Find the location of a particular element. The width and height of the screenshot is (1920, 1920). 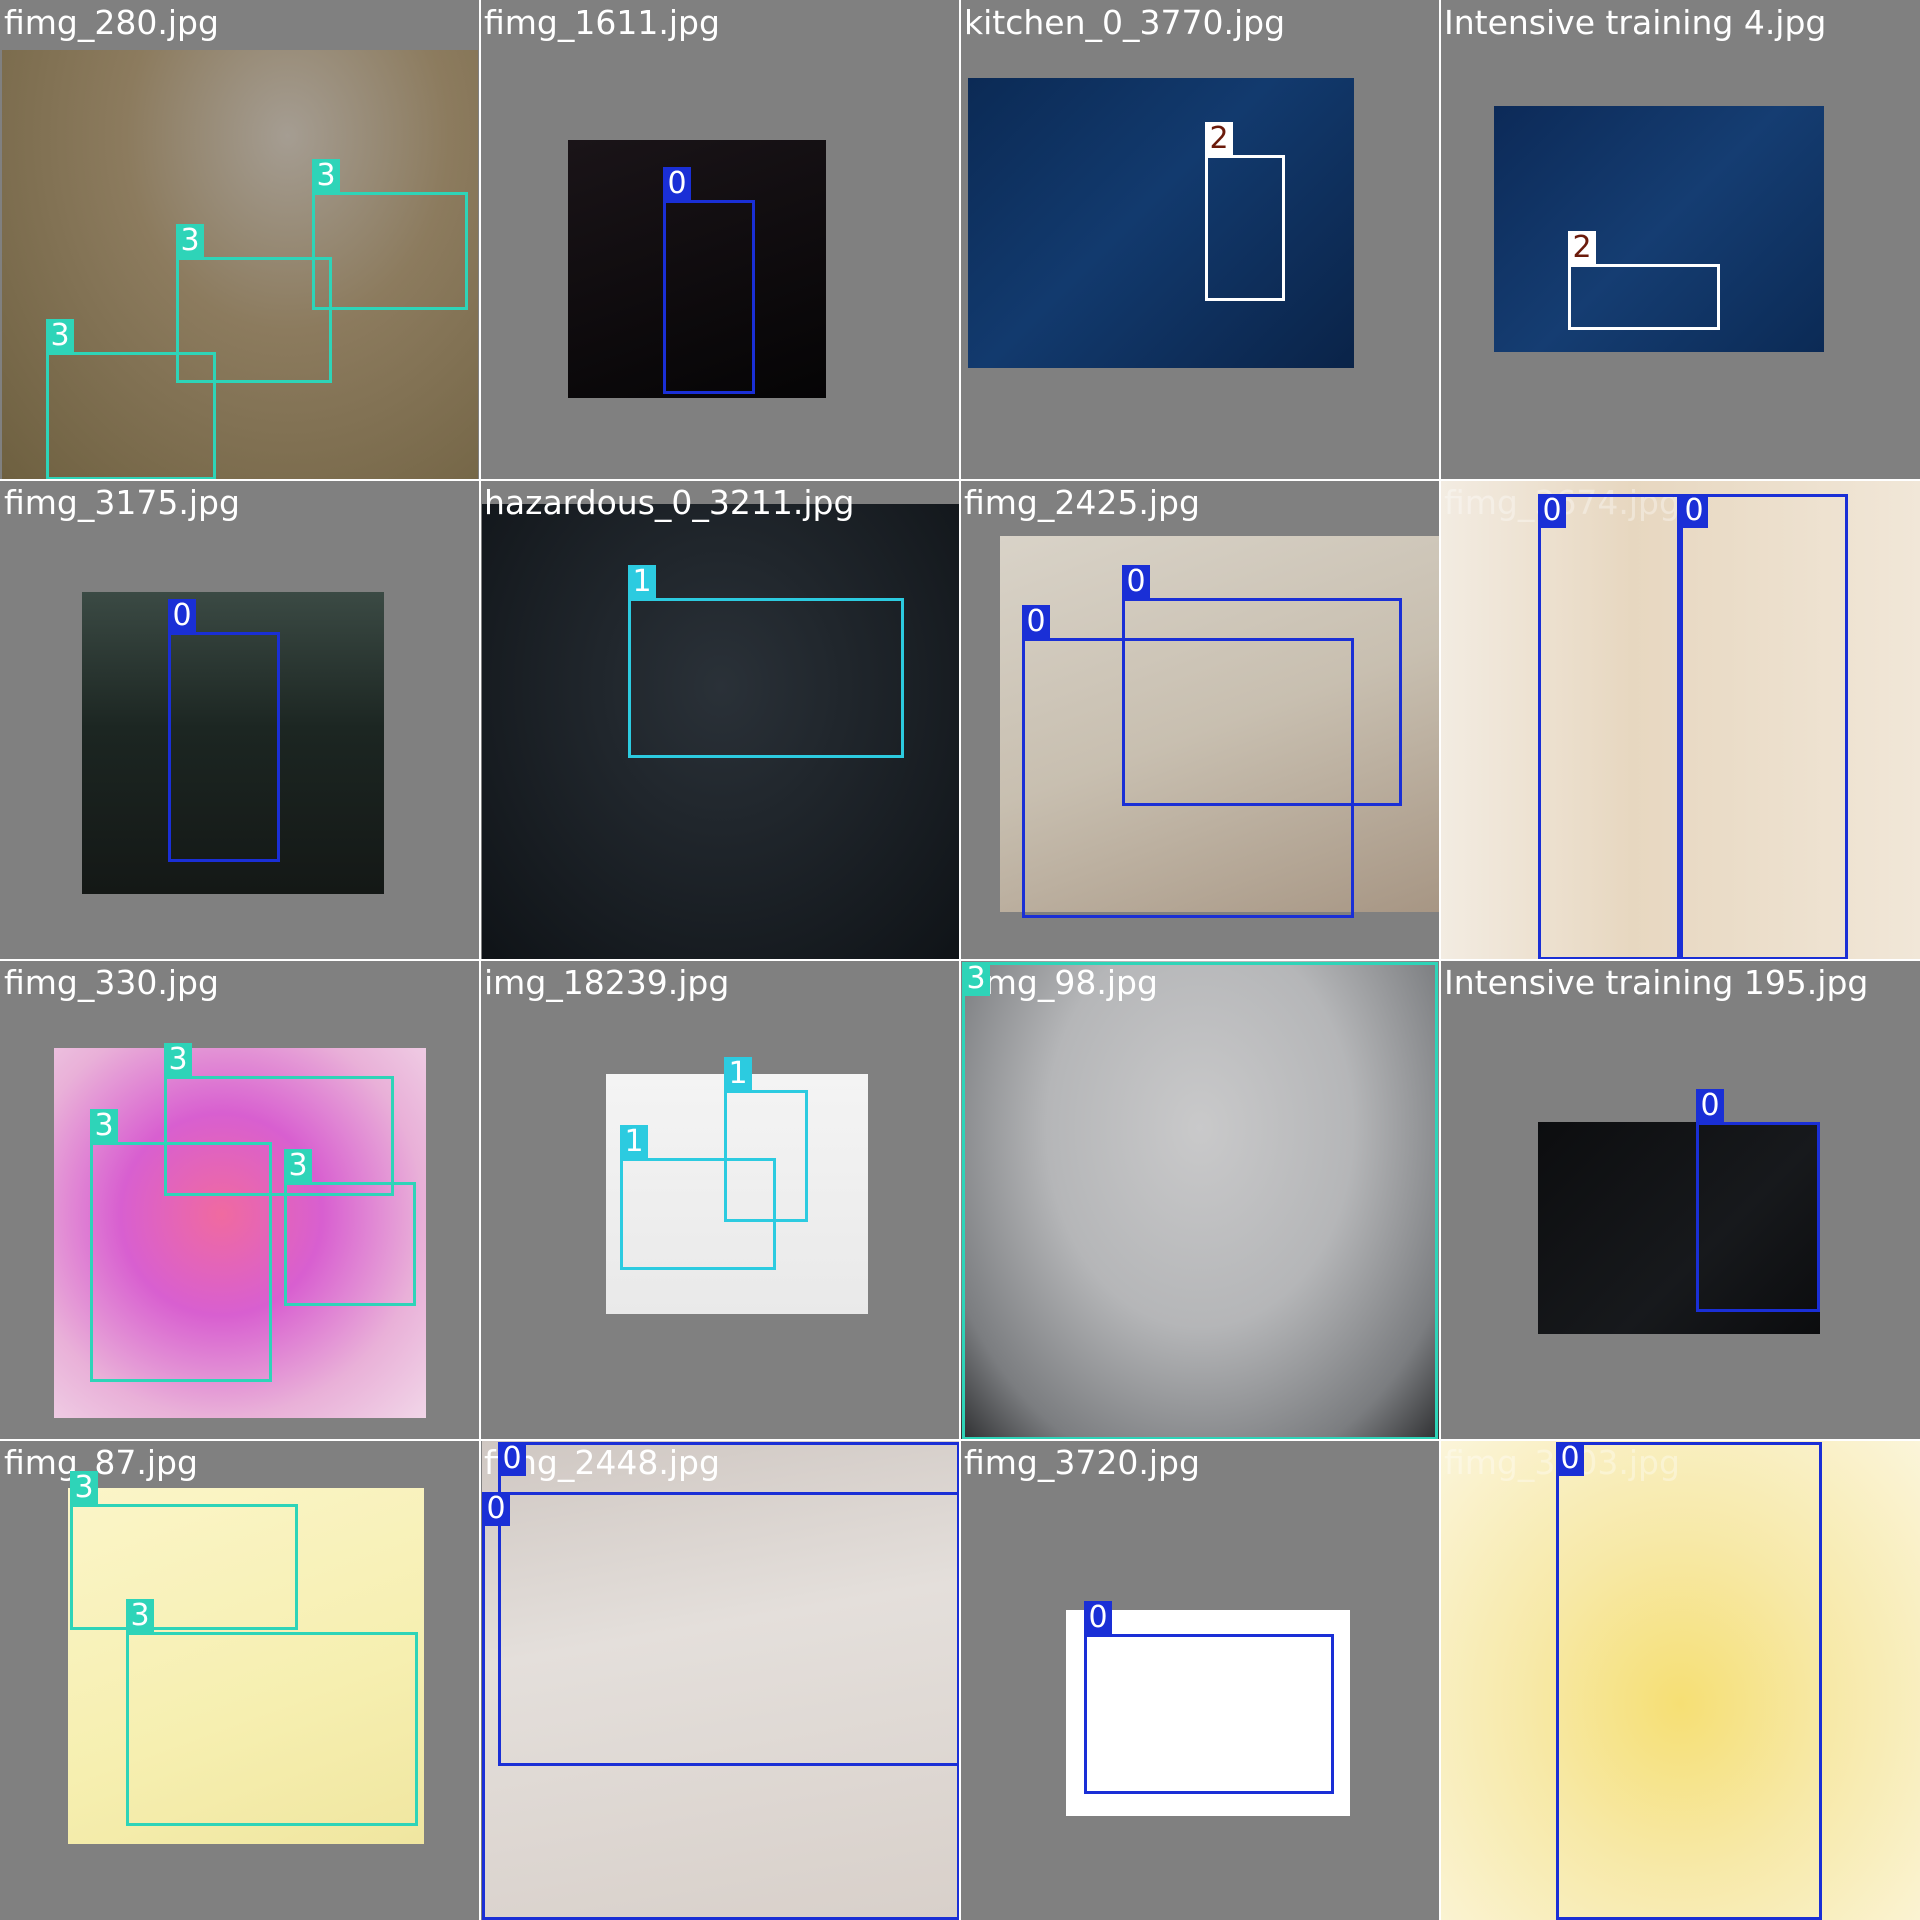

tile-11: fimg_98.jpg 3 is located at coordinates (1200, 1200).